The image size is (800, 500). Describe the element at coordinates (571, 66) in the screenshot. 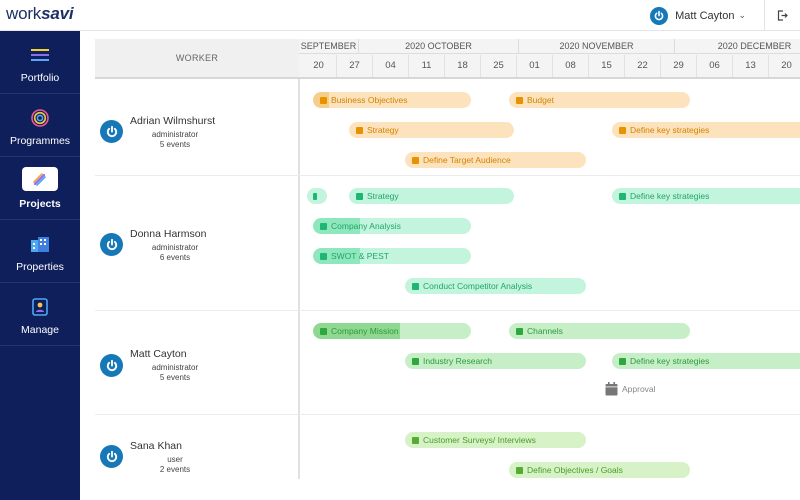

I see `day-label: 08` at that location.